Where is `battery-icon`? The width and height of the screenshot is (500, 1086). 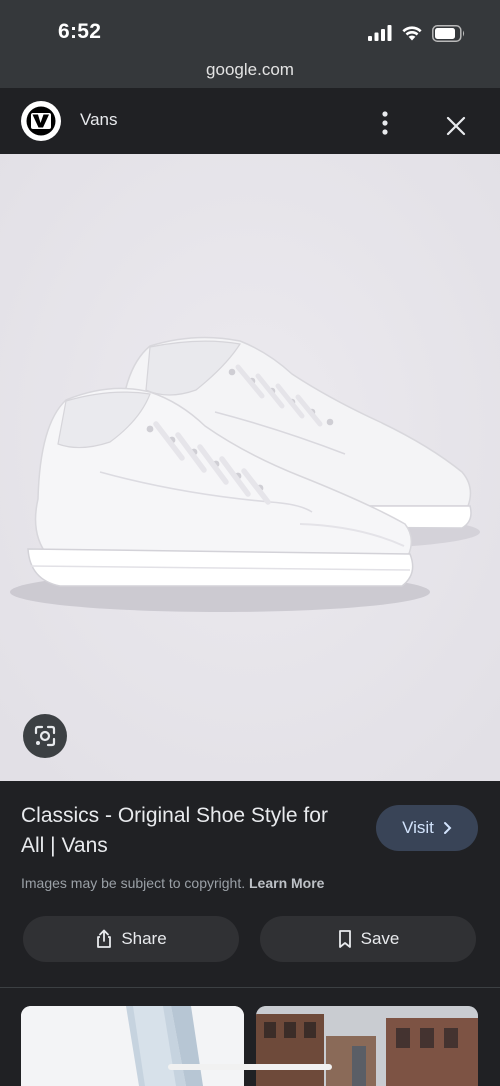 battery-icon is located at coordinates (448, 33).